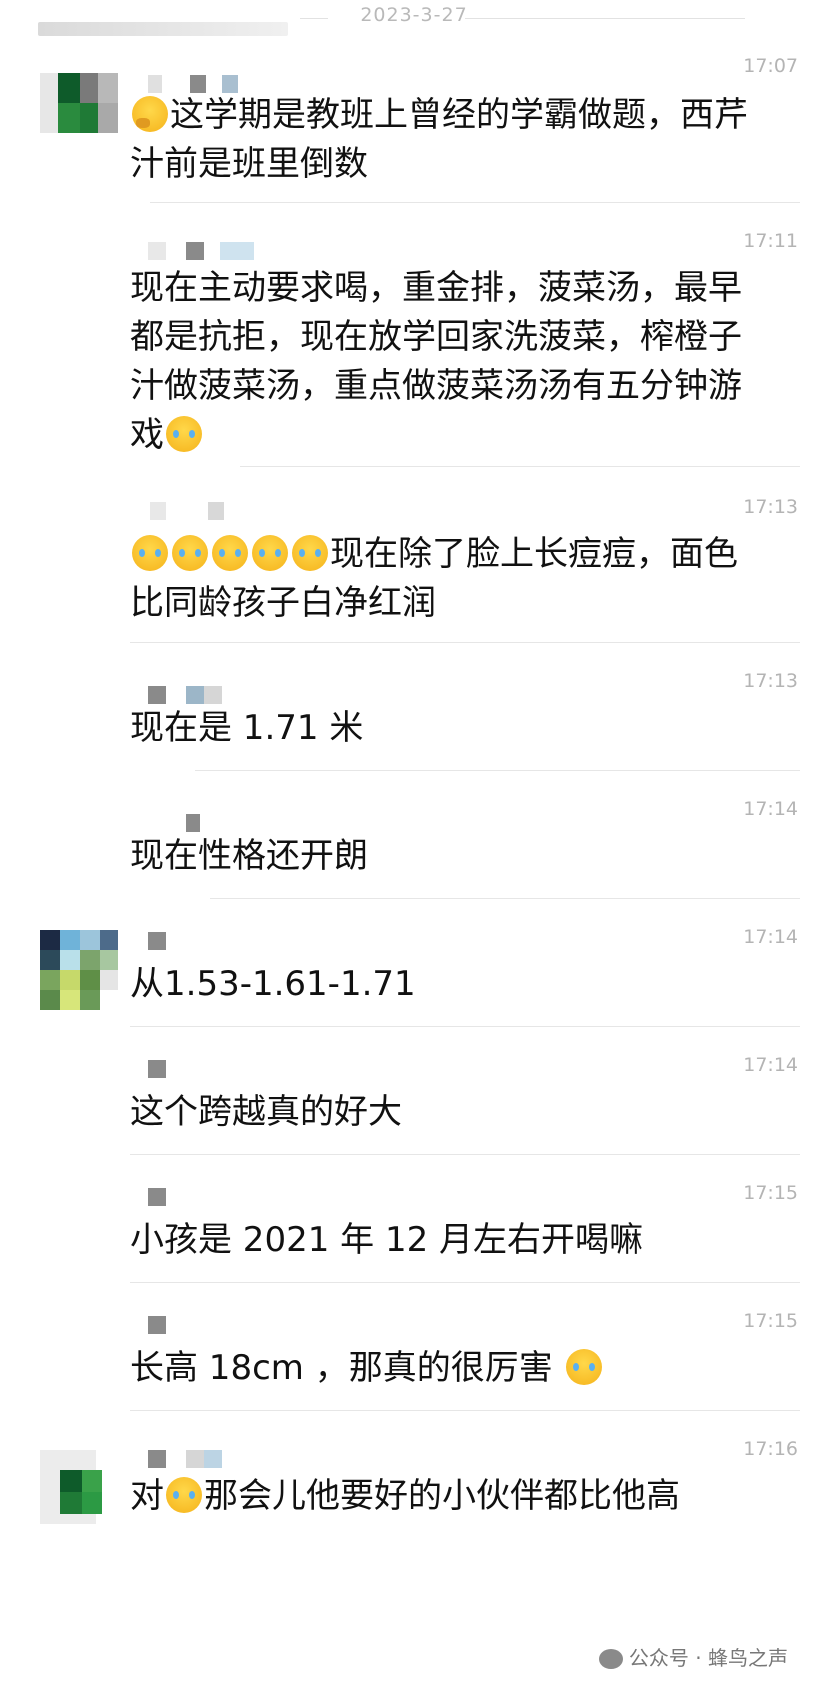  I want to click on thinking-face-icon, so click(150, 114).